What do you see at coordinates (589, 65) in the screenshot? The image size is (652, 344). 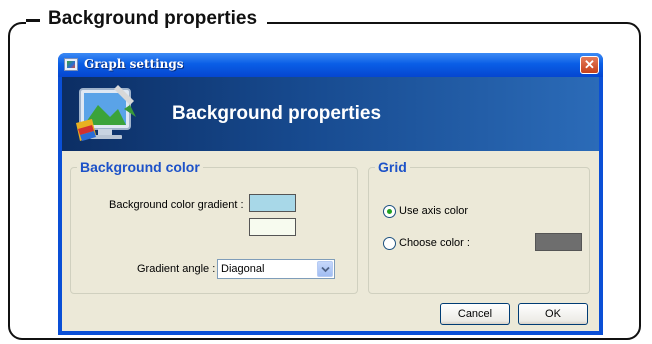 I see `close-button: ✕` at bounding box center [589, 65].